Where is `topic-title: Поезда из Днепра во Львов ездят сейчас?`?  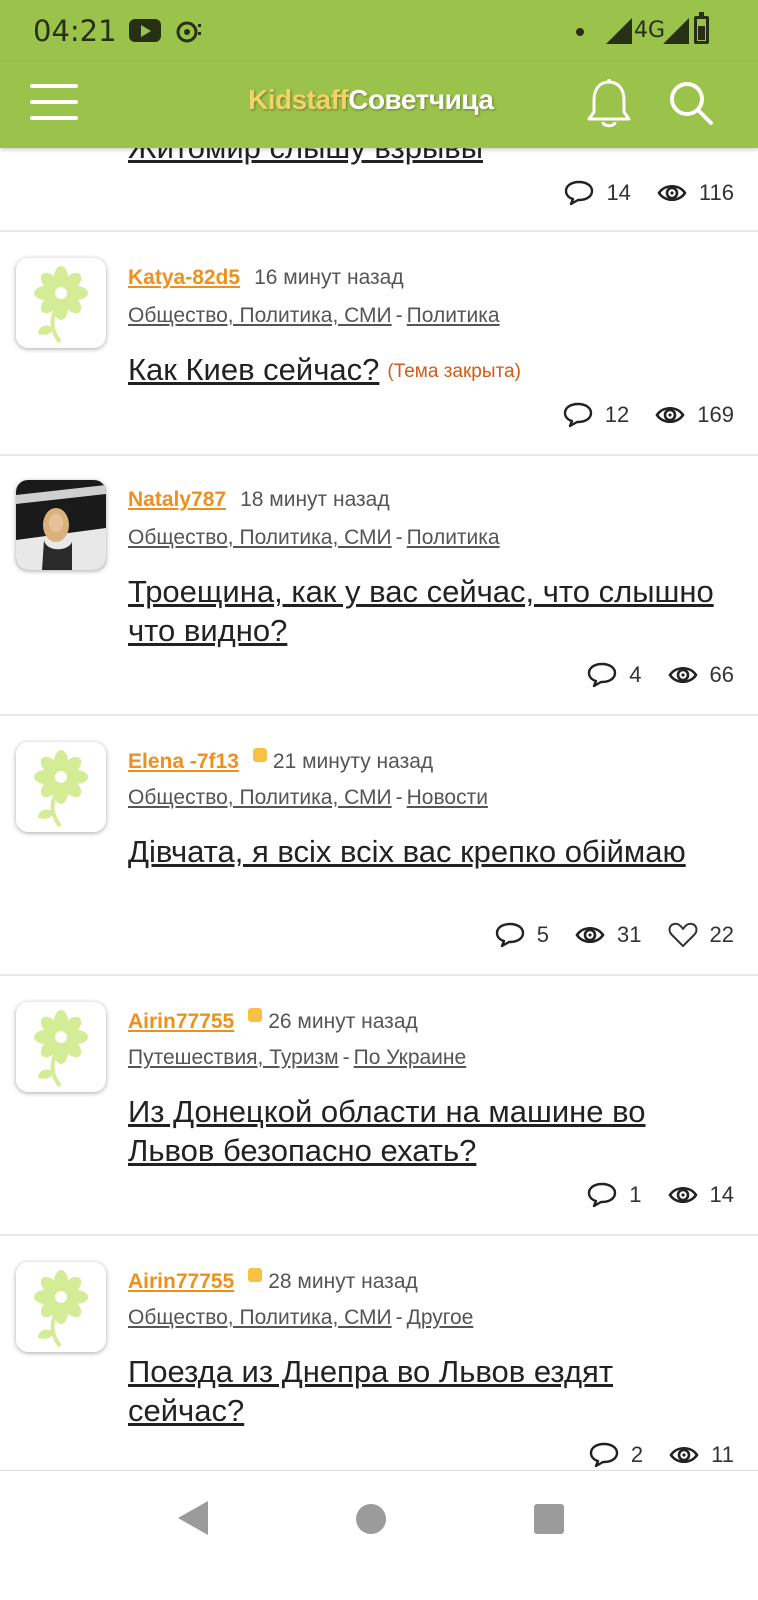
topic-title: Поезда из Днепра во Львов ездят сейчас? is located at coordinates (428, 1391).